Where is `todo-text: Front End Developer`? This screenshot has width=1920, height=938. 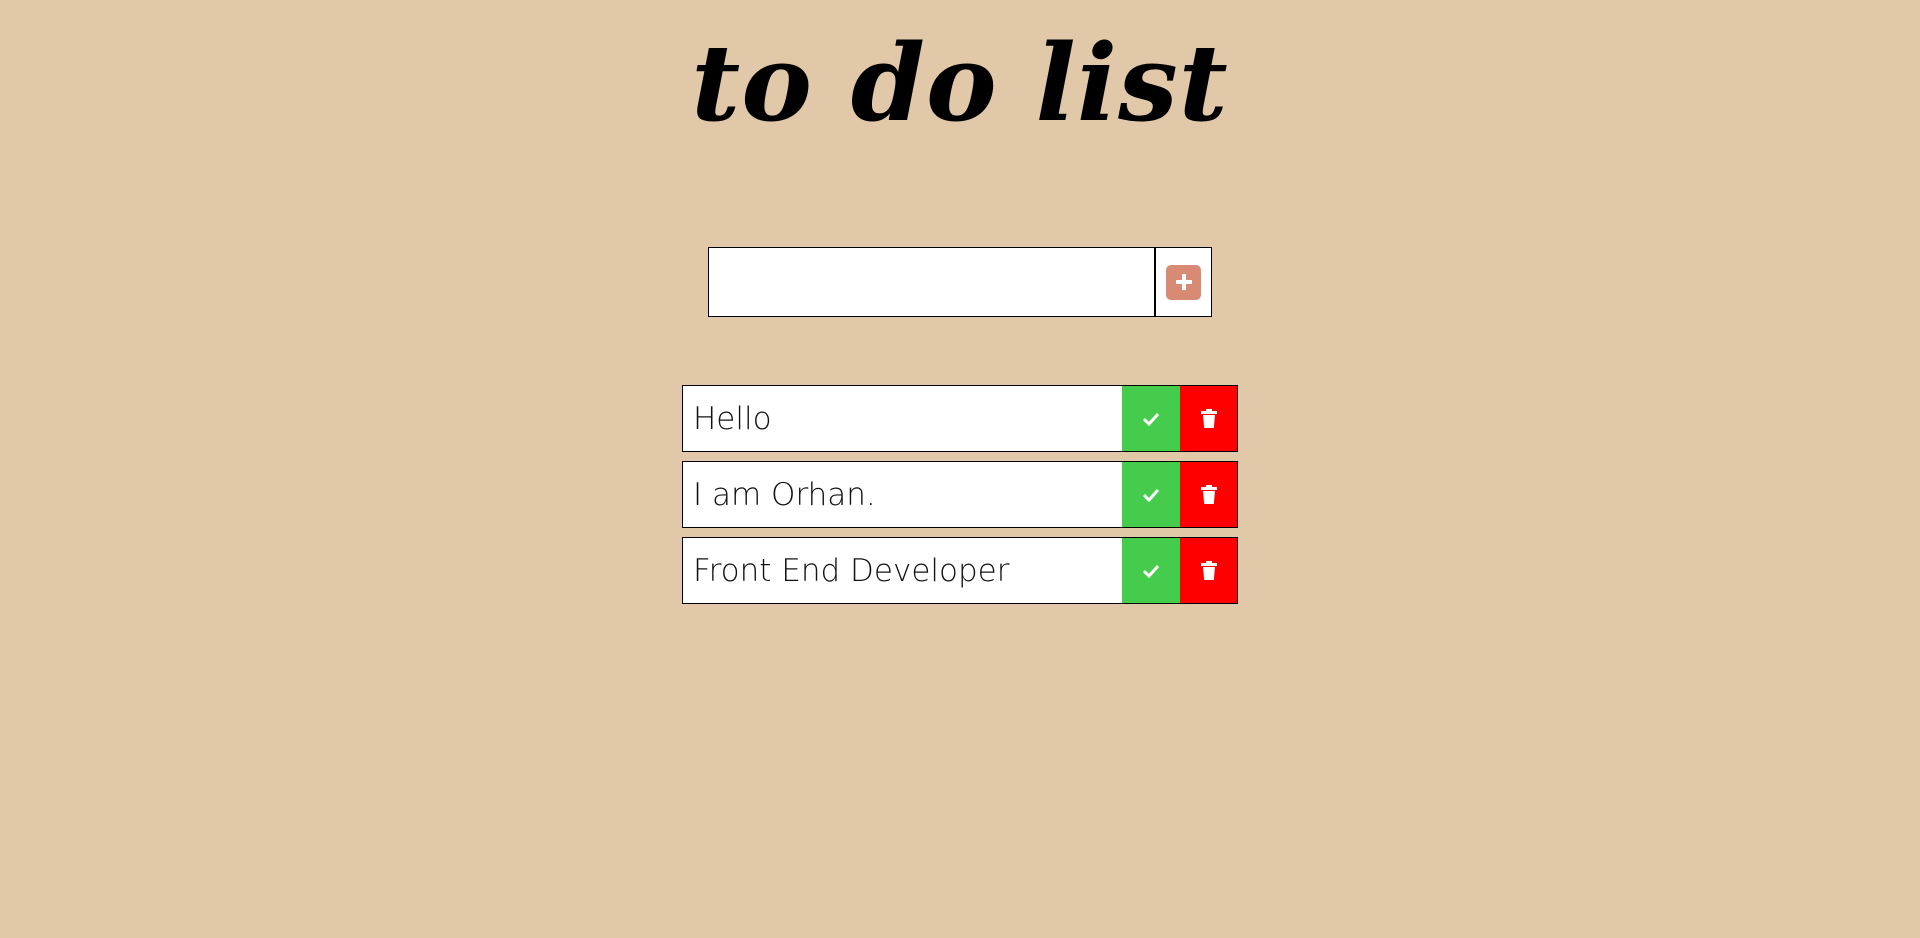 todo-text: Front End Developer is located at coordinates (851, 570).